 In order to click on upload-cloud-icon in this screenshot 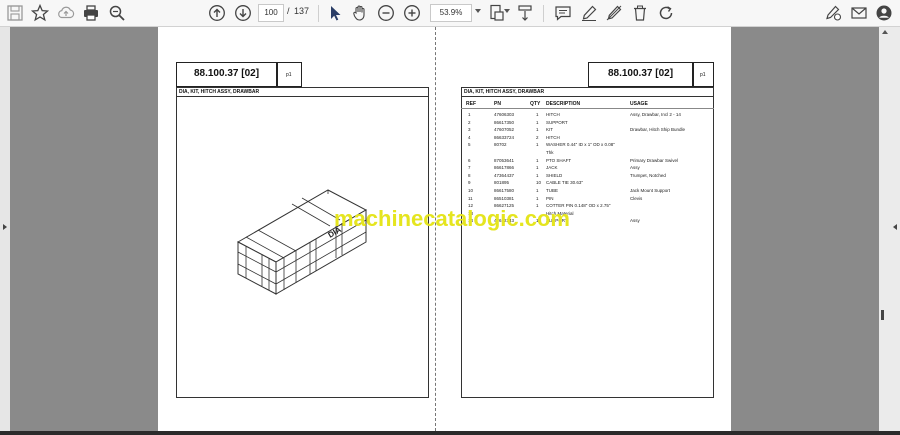, I will do `click(66, 13)`.